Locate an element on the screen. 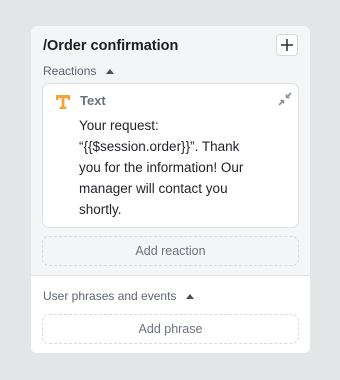 The width and height of the screenshot is (340, 380). plus-icon is located at coordinates (287, 45).